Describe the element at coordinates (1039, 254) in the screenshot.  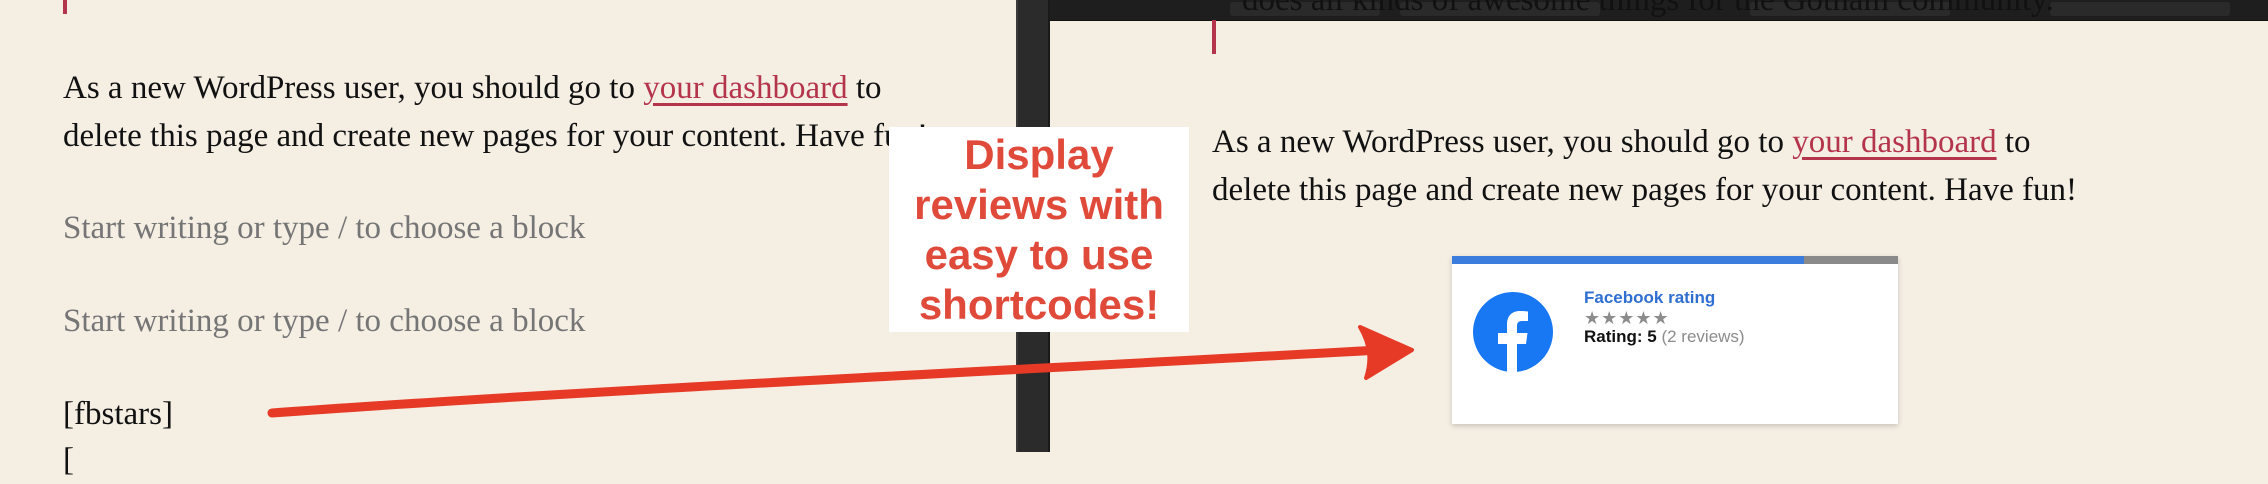
I see `callout-line-3: easy to use` at that location.